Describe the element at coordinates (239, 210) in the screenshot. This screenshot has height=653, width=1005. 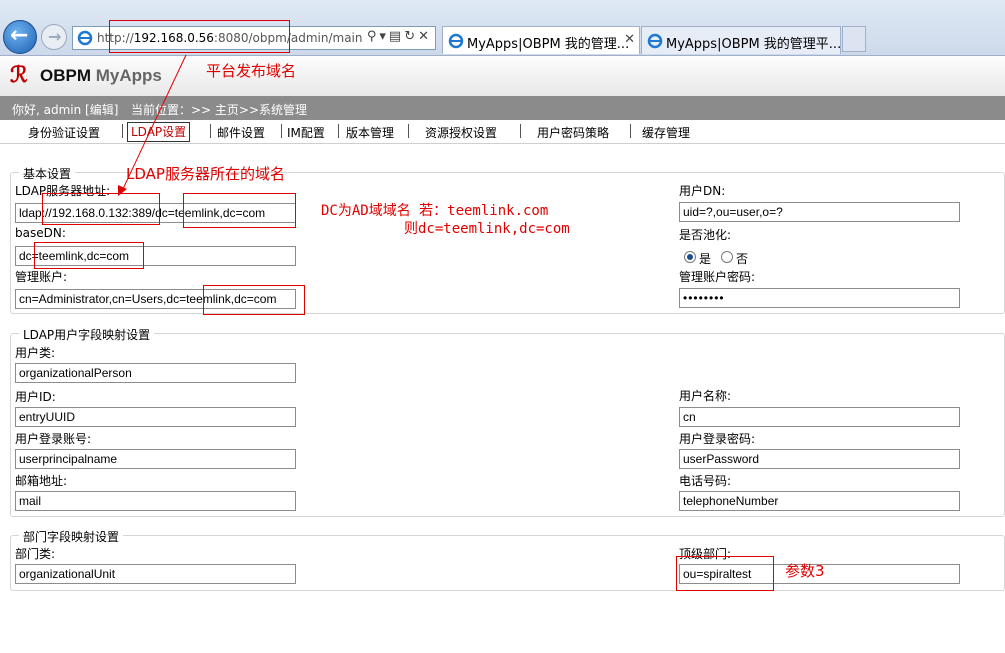
I see `annotation-box-dc` at that location.